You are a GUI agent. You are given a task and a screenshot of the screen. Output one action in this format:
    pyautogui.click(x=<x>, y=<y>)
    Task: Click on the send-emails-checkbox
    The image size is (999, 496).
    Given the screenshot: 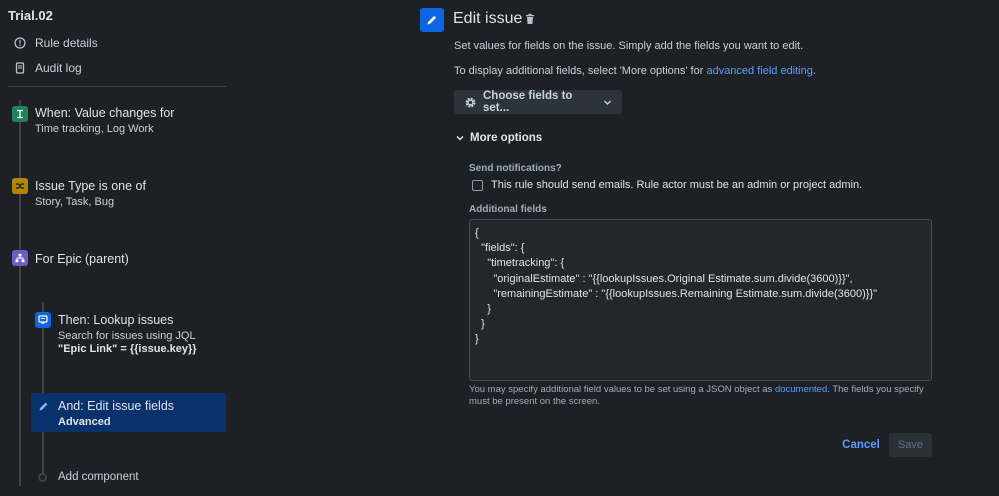 What is the action you would take?
    pyautogui.click(x=477, y=185)
    